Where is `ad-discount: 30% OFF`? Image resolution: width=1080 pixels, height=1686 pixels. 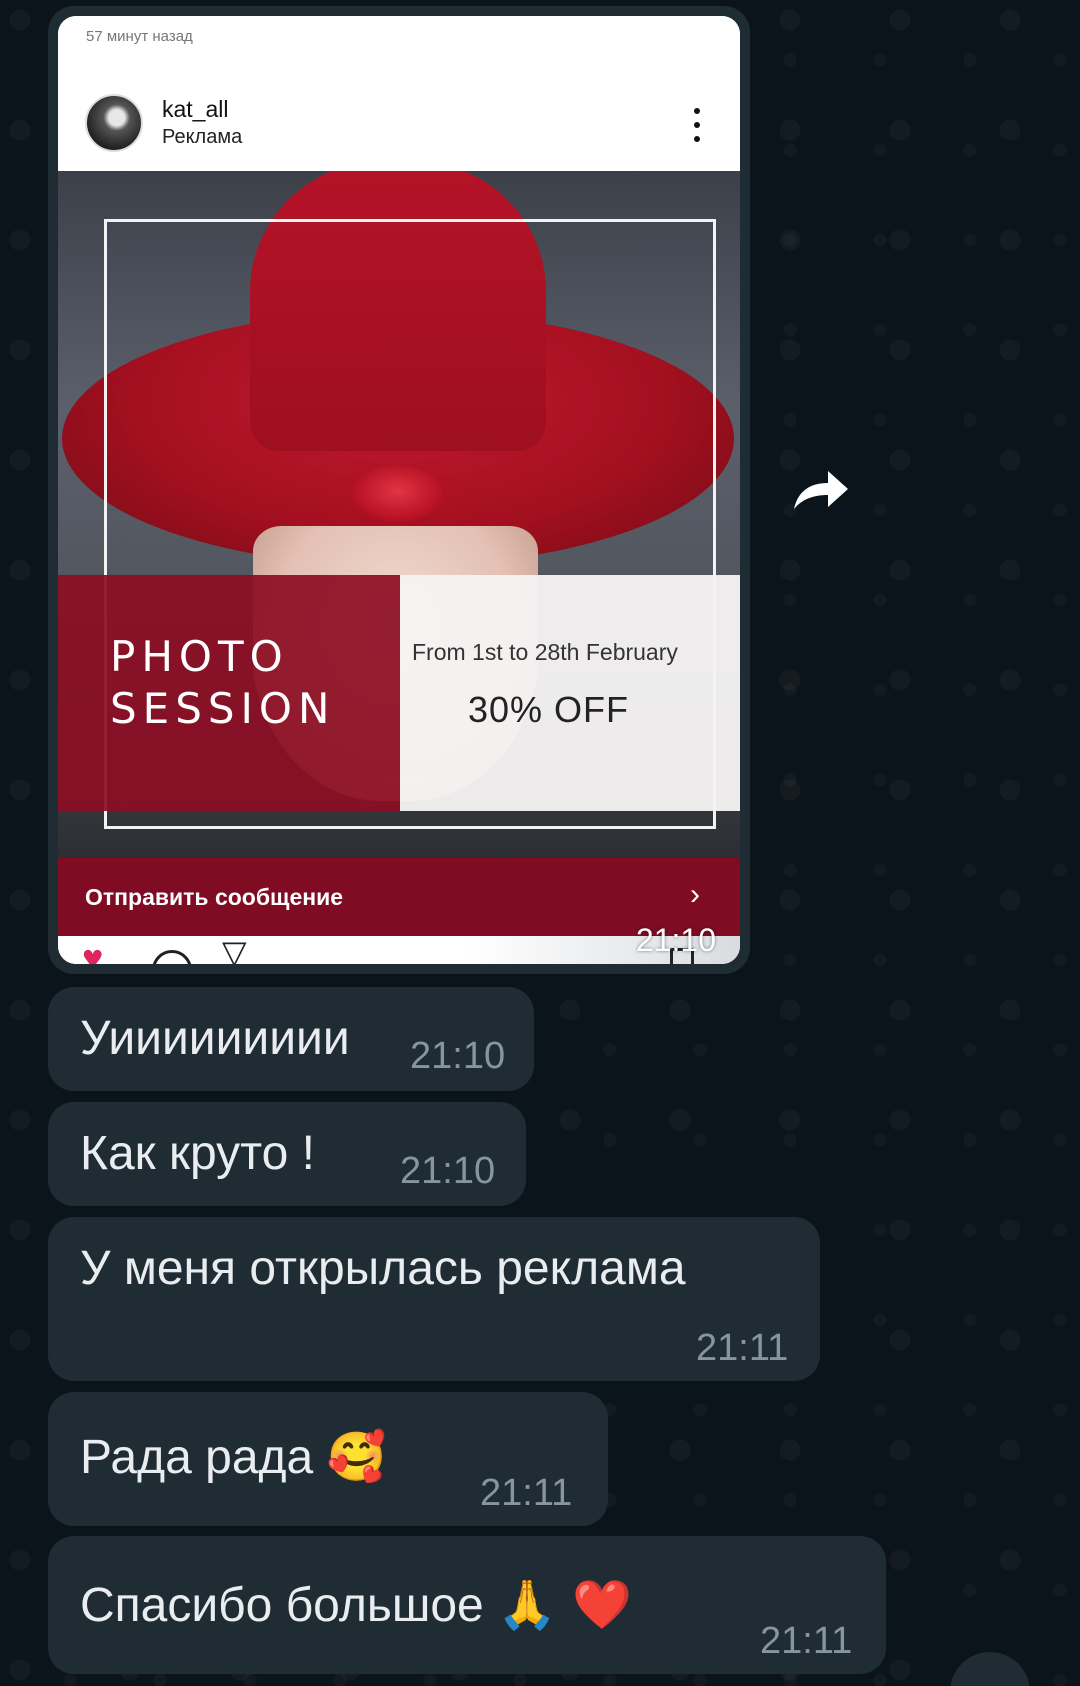 ad-discount: 30% OFF is located at coordinates (549, 709).